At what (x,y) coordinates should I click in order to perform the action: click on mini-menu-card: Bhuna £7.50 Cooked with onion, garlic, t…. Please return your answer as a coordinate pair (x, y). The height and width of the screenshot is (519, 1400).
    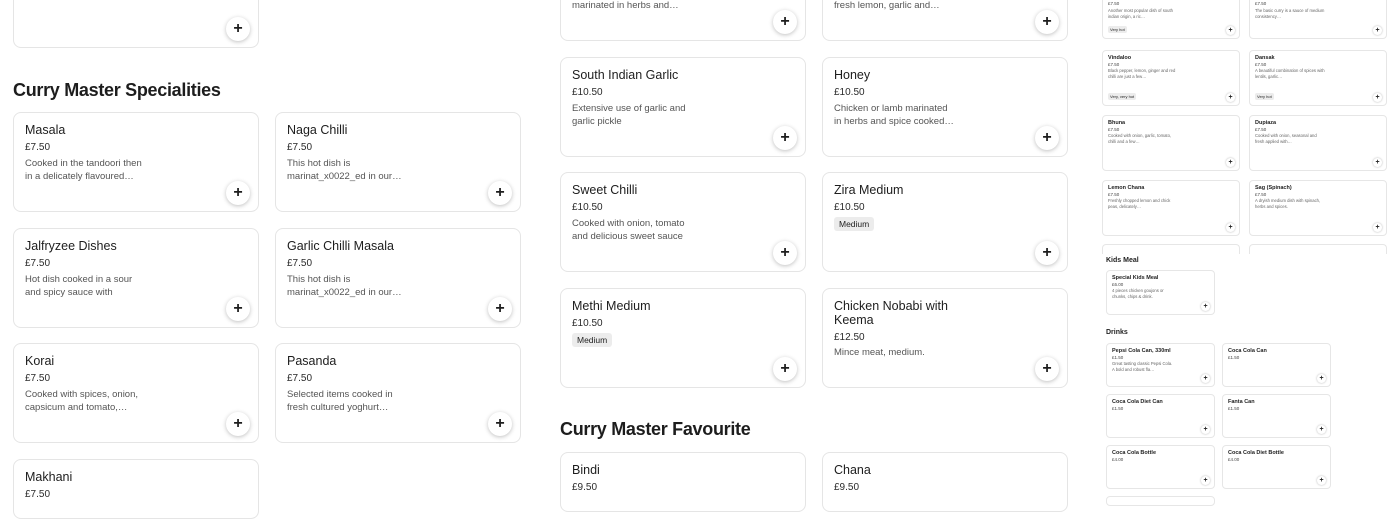
    Looking at the image, I should click on (1171, 143).